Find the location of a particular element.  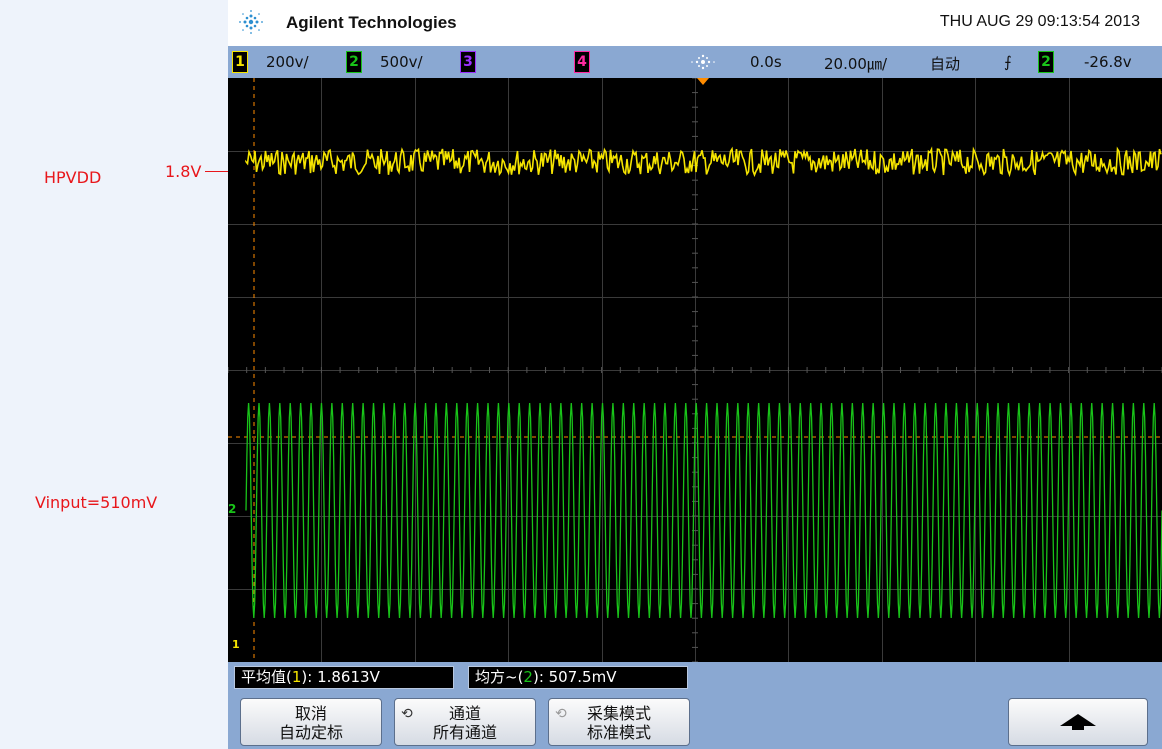

menu-up-button is located at coordinates (1078, 722).